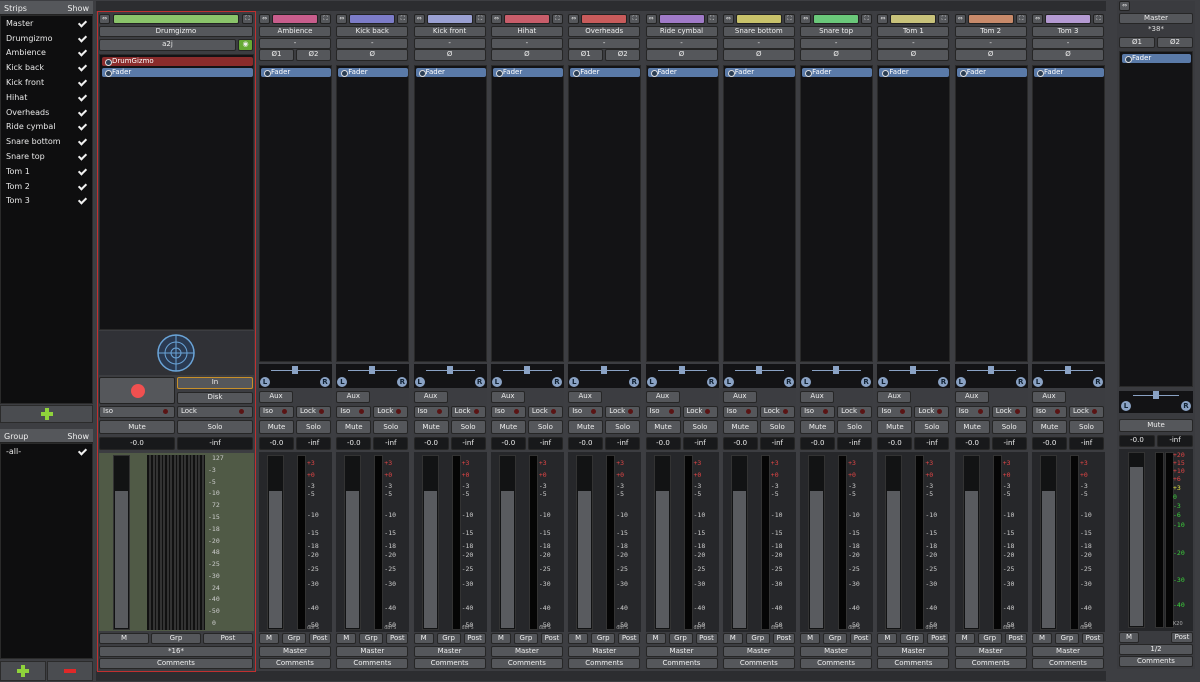 The image size is (1200, 682). Describe the element at coordinates (46, 127) in the screenshot. I see `strip-list-item-row: Ride cymbal` at that location.